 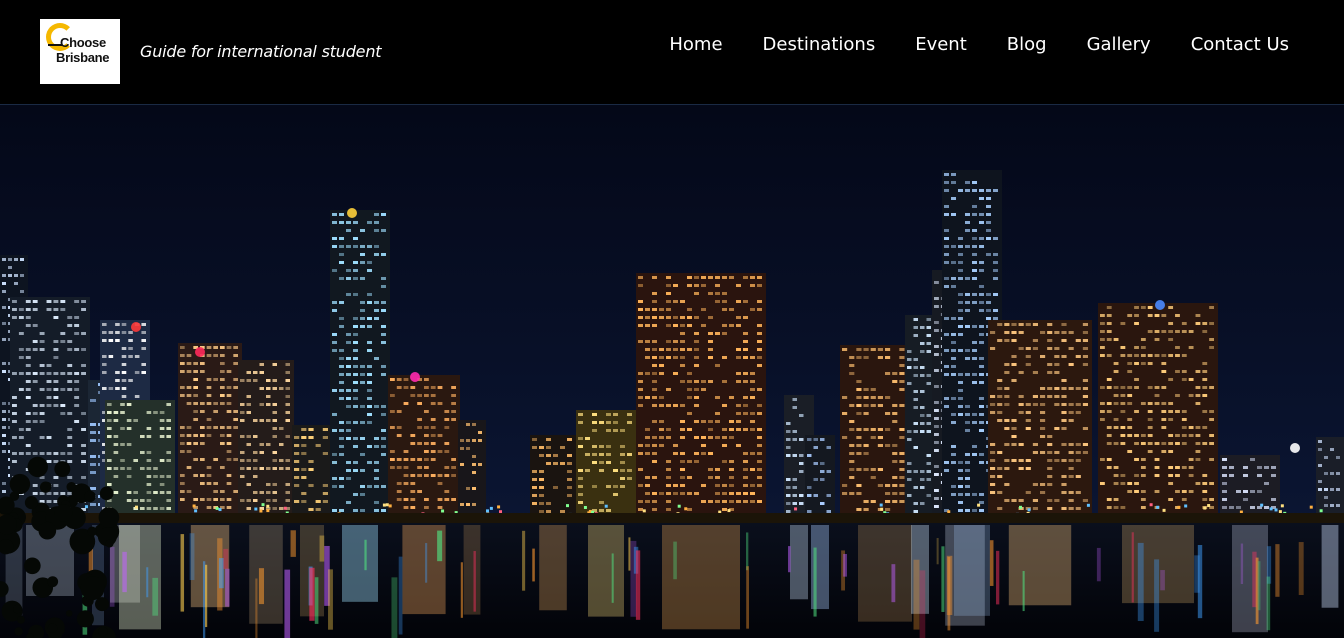 I want to click on leaf-cluster, so click(x=102, y=631).